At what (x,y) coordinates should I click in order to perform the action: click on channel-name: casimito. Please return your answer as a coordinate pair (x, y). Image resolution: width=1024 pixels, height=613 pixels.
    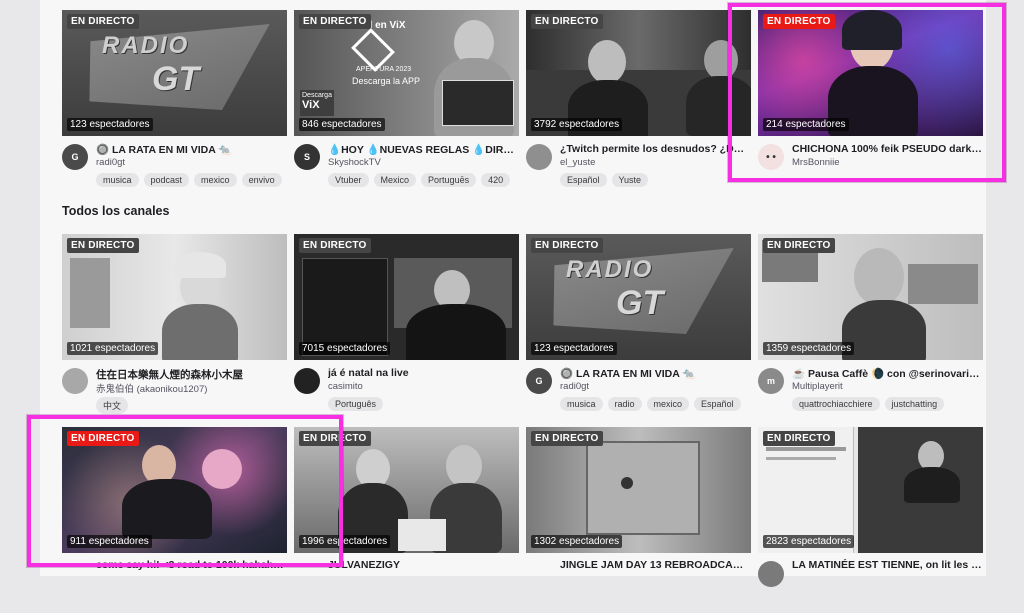
    Looking at the image, I should click on (423, 386).